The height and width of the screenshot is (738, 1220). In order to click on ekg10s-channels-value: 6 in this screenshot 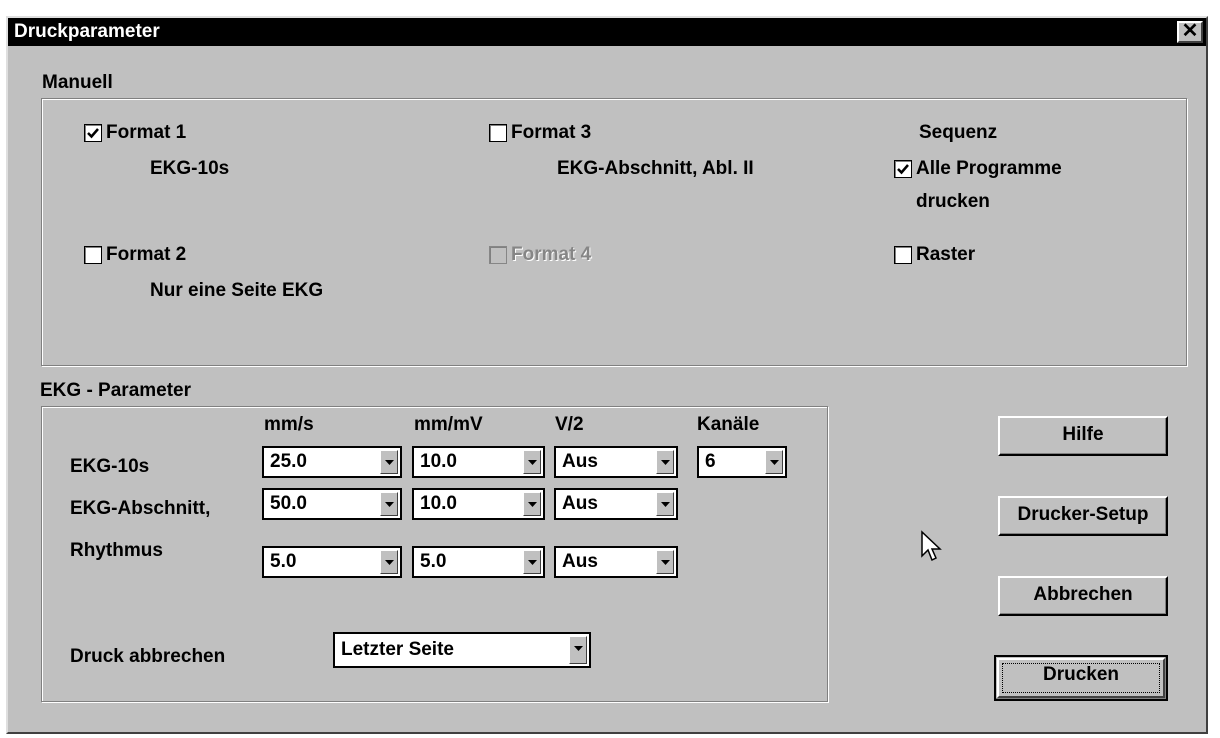, I will do `click(710, 461)`.